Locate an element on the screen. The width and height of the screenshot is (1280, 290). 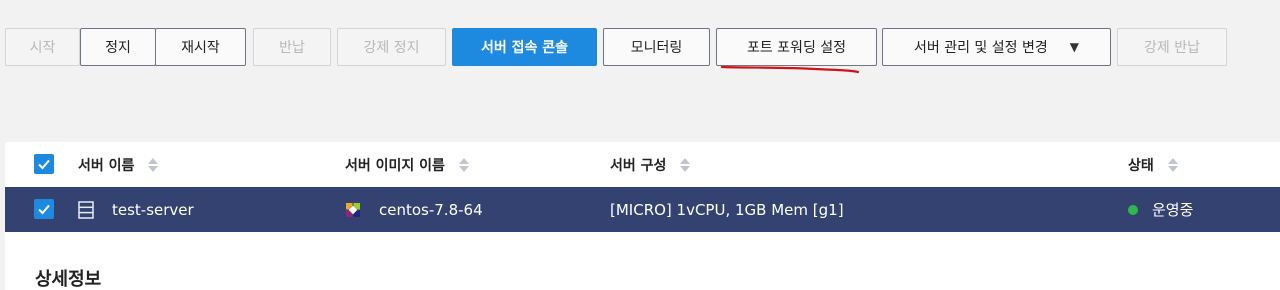
column-server-spec: 서버 구성 is located at coordinates (650, 164).